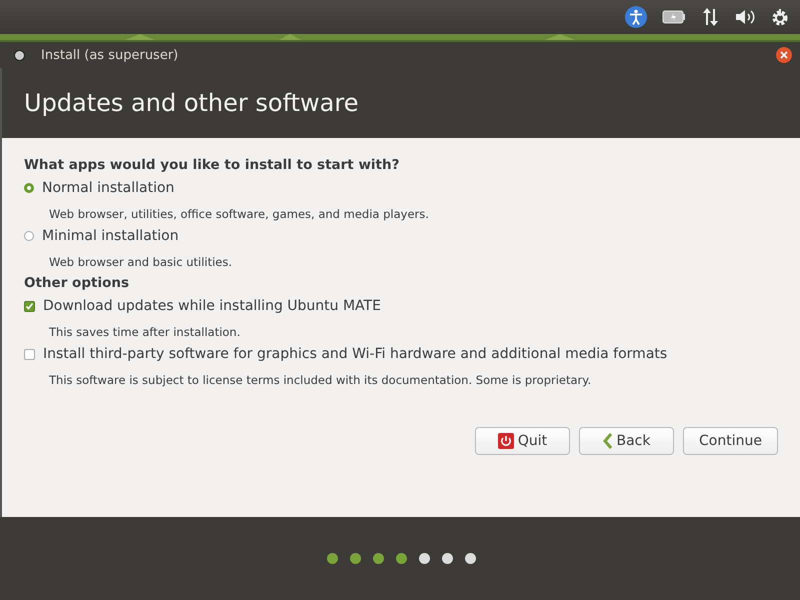 Image resolution: width=800 pixels, height=600 pixels. Describe the element at coordinates (110, 236) in the screenshot. I see `option-label: Minimal installation` at that location.